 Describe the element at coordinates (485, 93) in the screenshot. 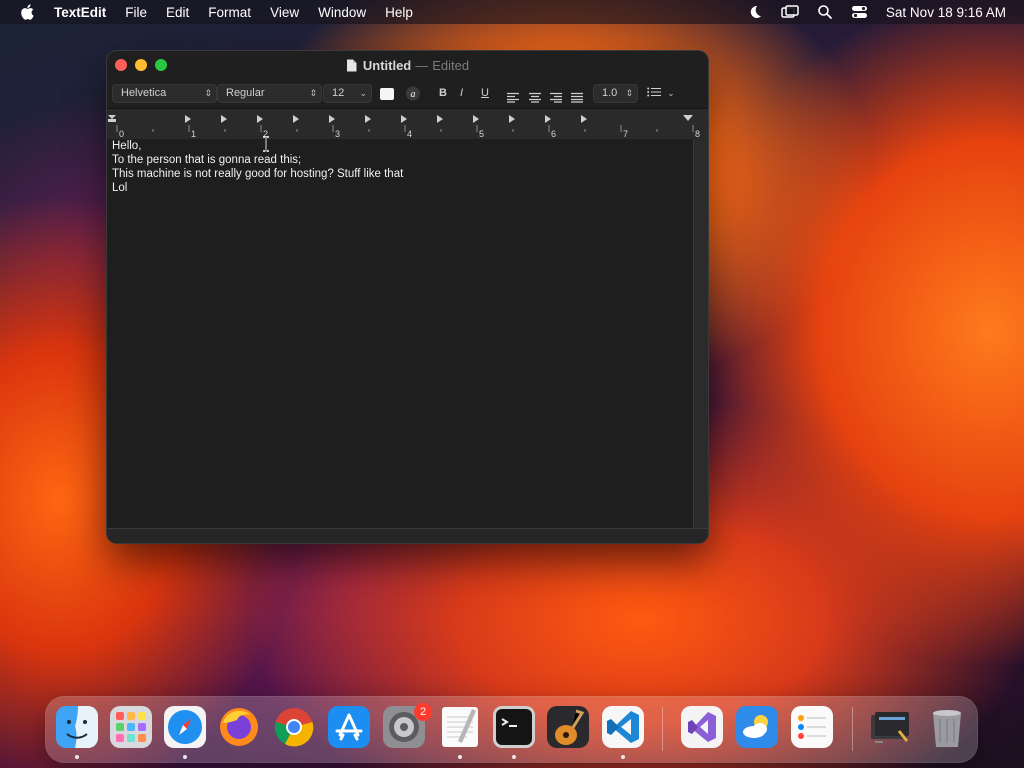

I see `underline-button: U` at that location.